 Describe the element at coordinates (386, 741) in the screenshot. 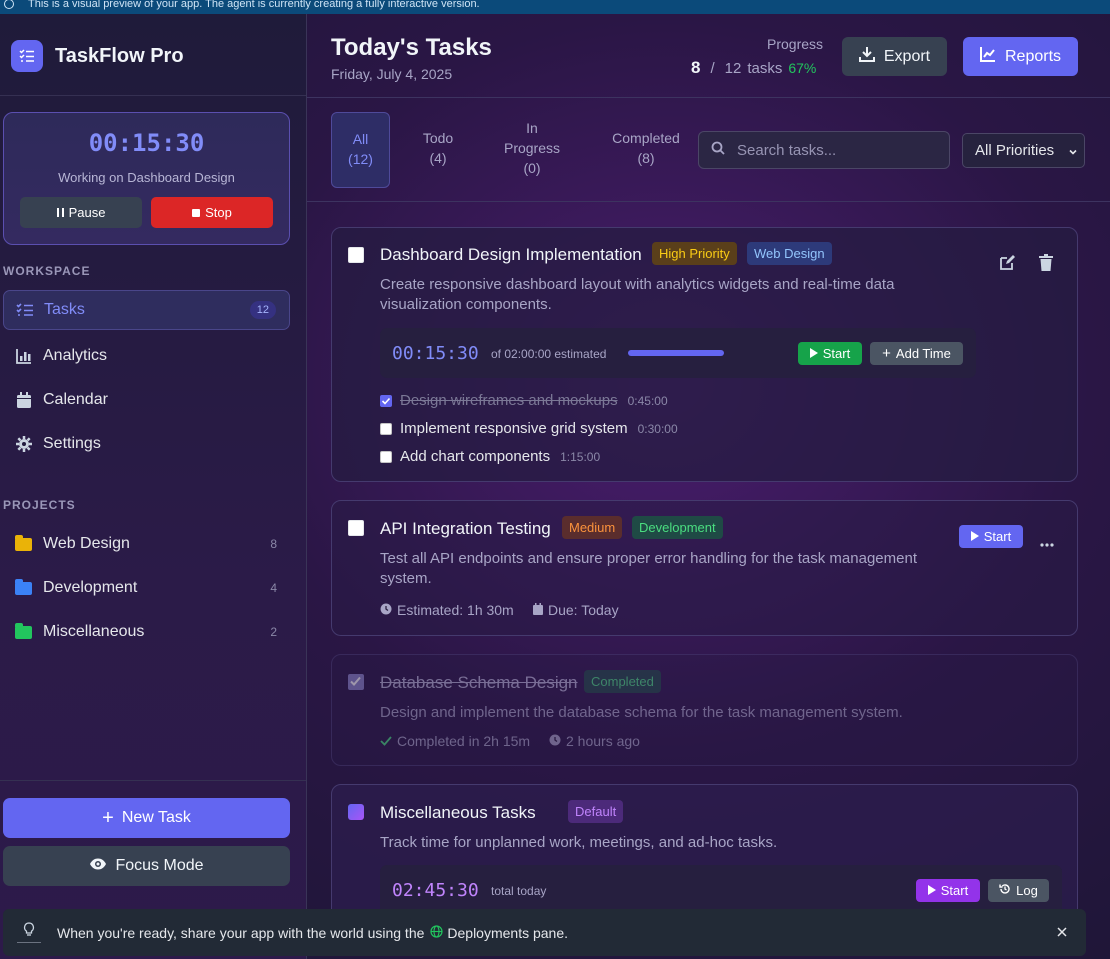

I see `check-icon` at that location.